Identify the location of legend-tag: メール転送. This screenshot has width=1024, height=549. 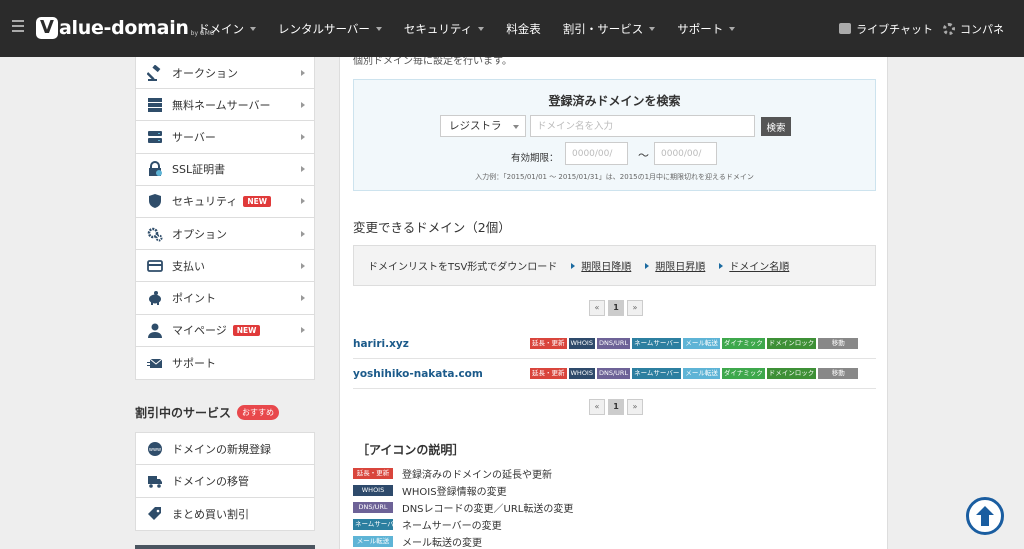
(373, 541).